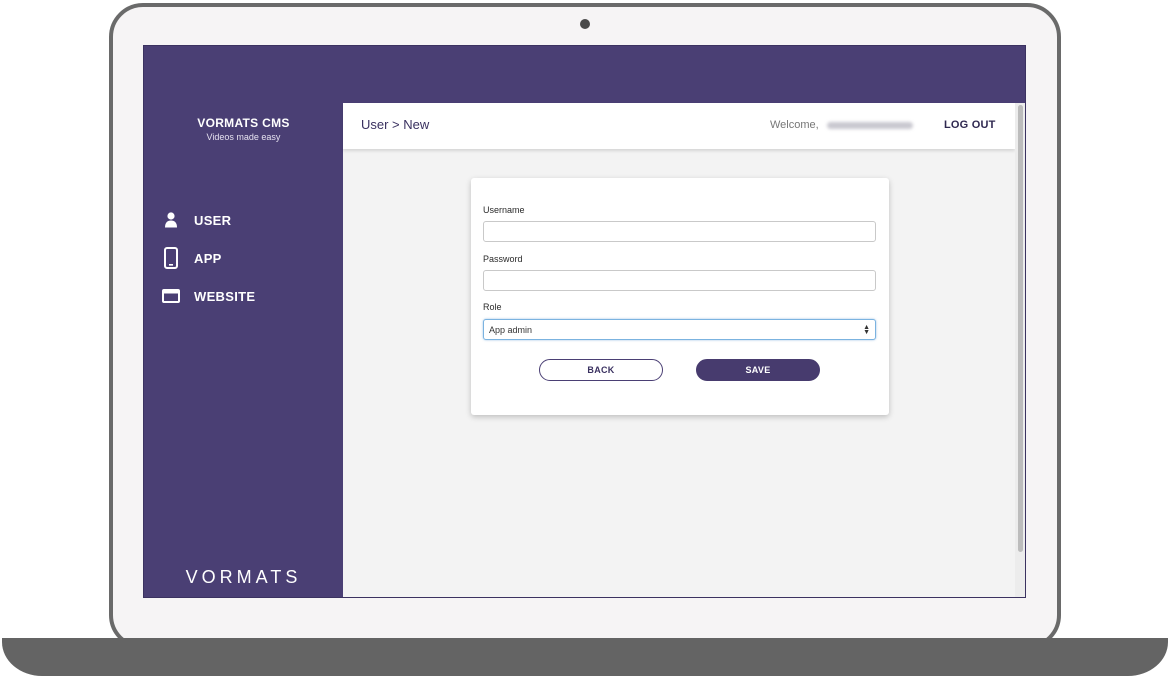  I want to click on laptop-base, so click(585, 657).